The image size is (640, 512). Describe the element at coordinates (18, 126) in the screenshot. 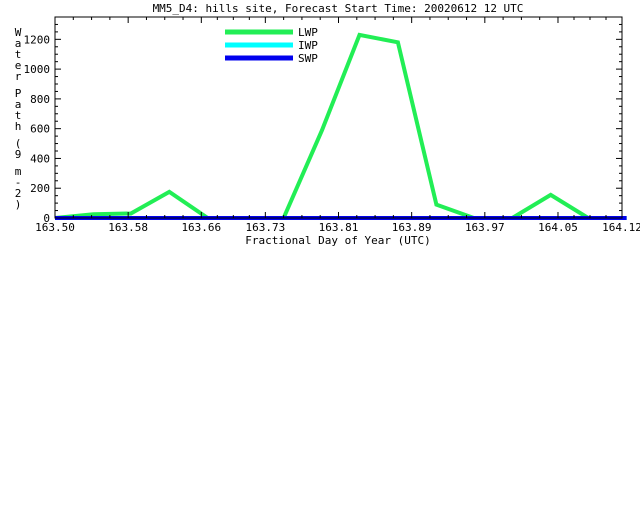

I see `y-axis-label-char: h` at that location.